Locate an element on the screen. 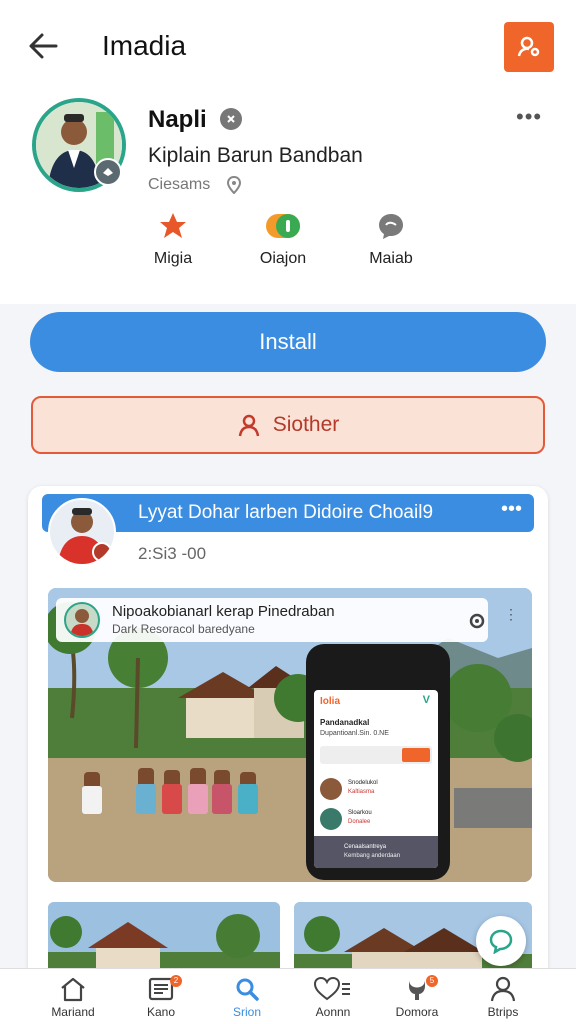 This screenshot has height=1024, width=576. verified-icon is located at coordinates (231, 119).